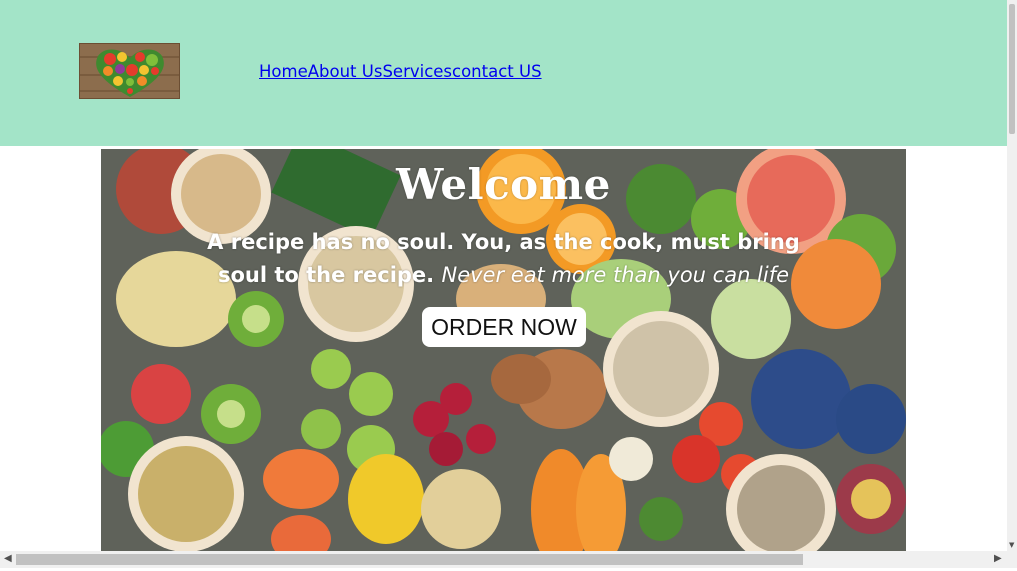  What do you see at coordinates (503, 184) in the screenshot?
I see `hero-title: Welcome` at bounding box center [503, 184].